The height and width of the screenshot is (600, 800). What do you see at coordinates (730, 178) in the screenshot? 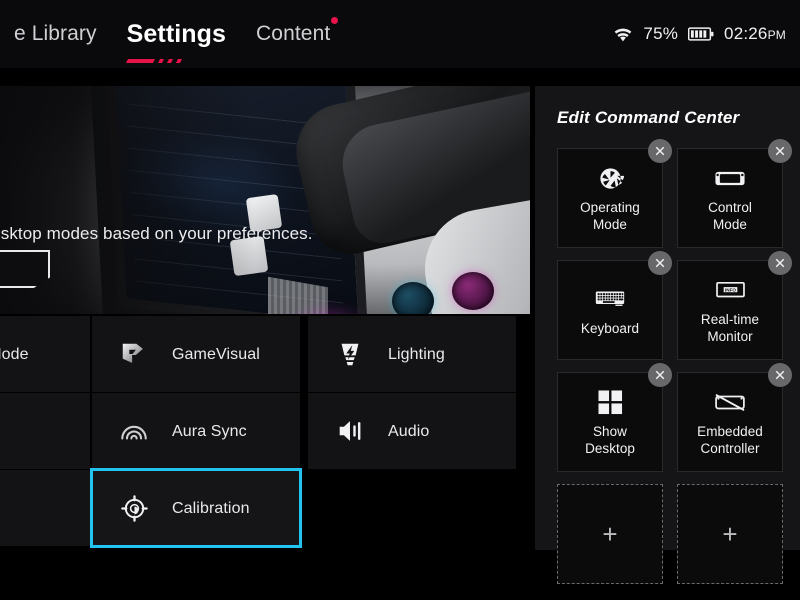
I see `control-mode-icon` at bounding box center [730, 178].